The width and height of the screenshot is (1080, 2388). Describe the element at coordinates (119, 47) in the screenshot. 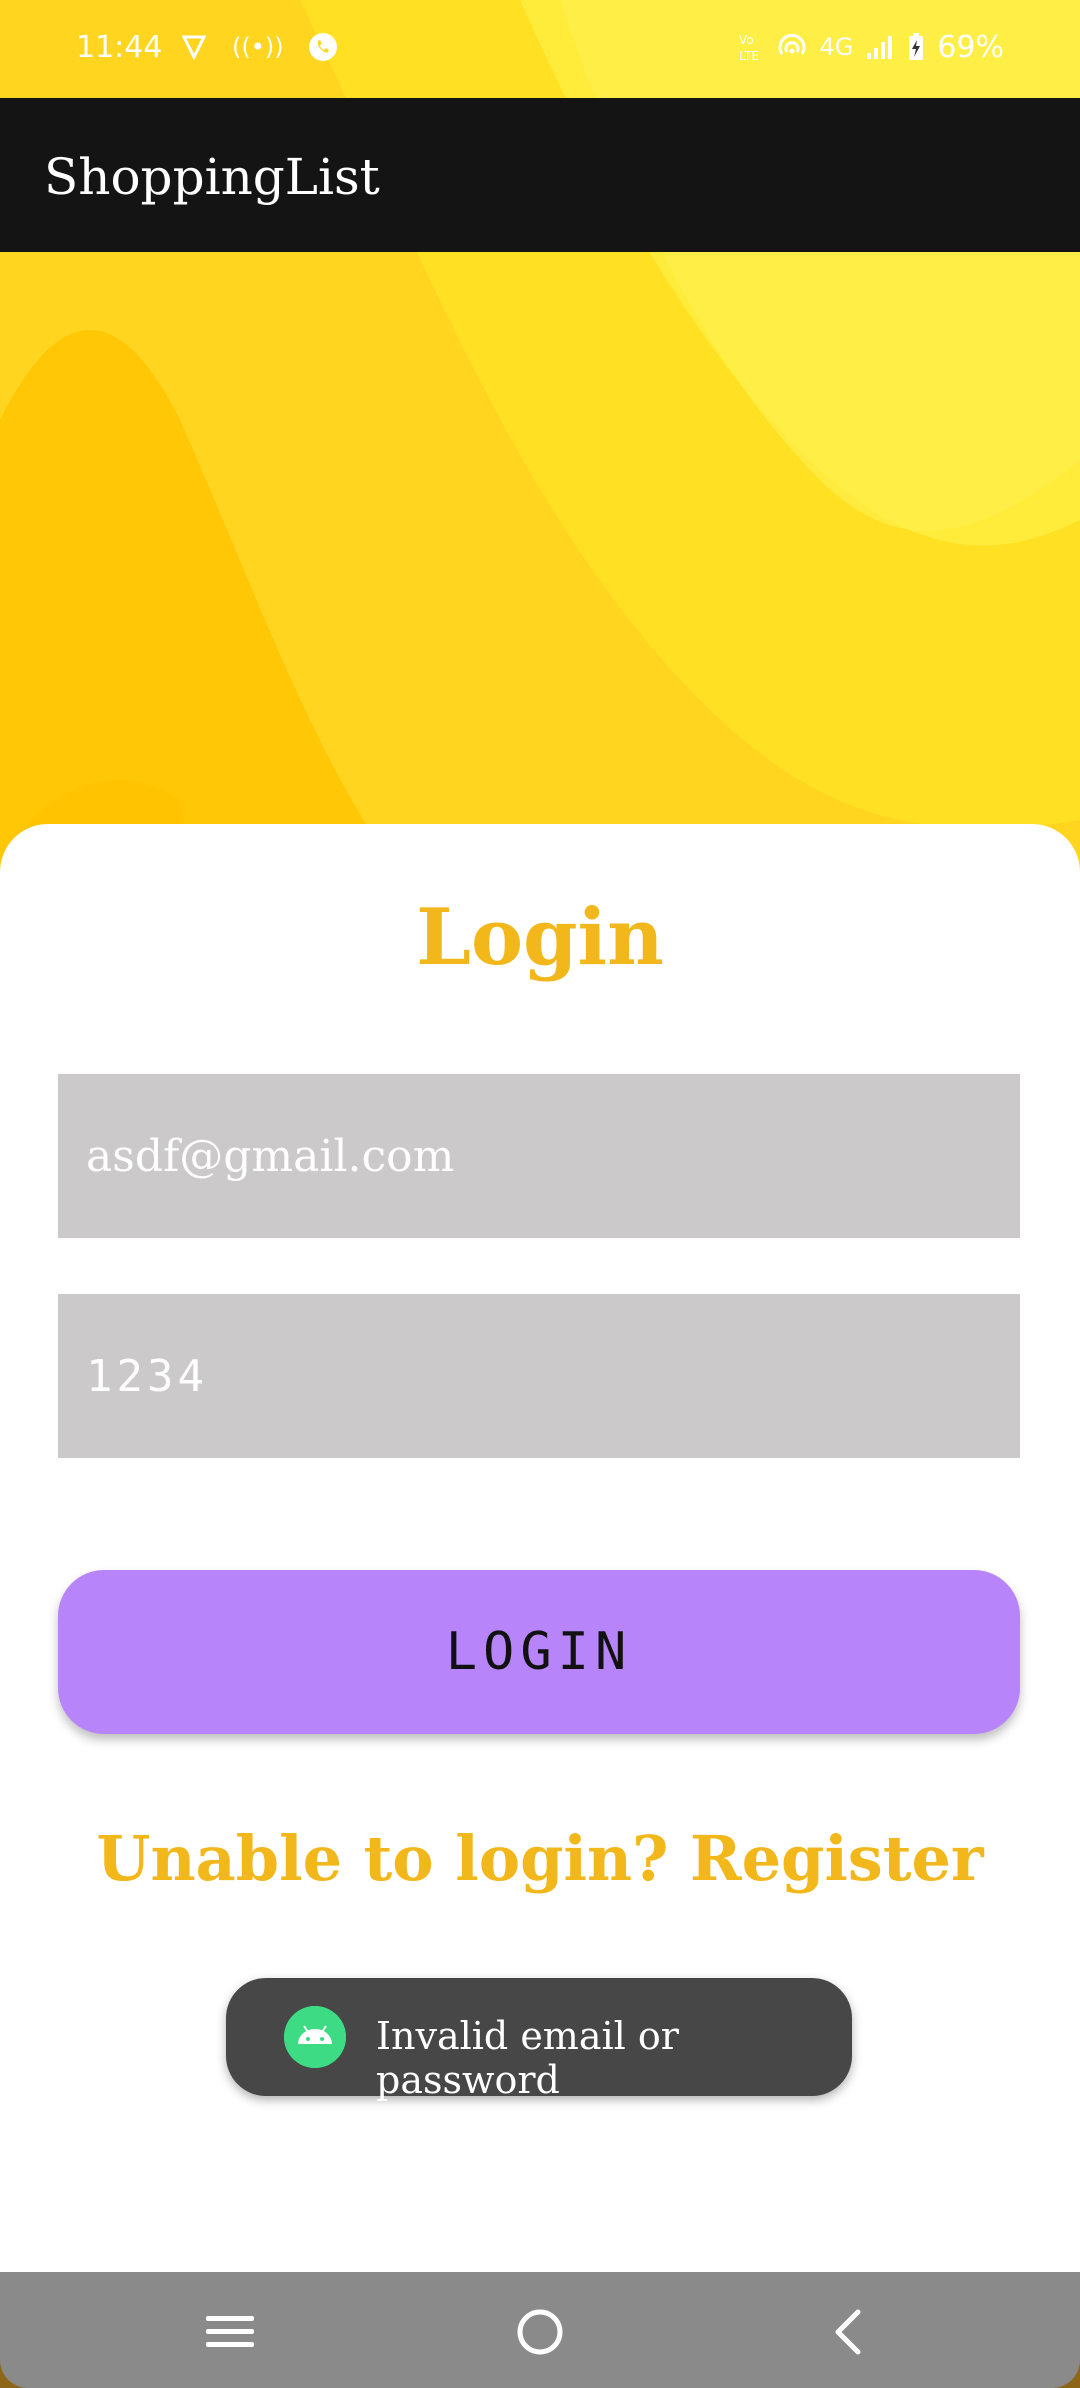

I see `status-time: 11:44` at that location.